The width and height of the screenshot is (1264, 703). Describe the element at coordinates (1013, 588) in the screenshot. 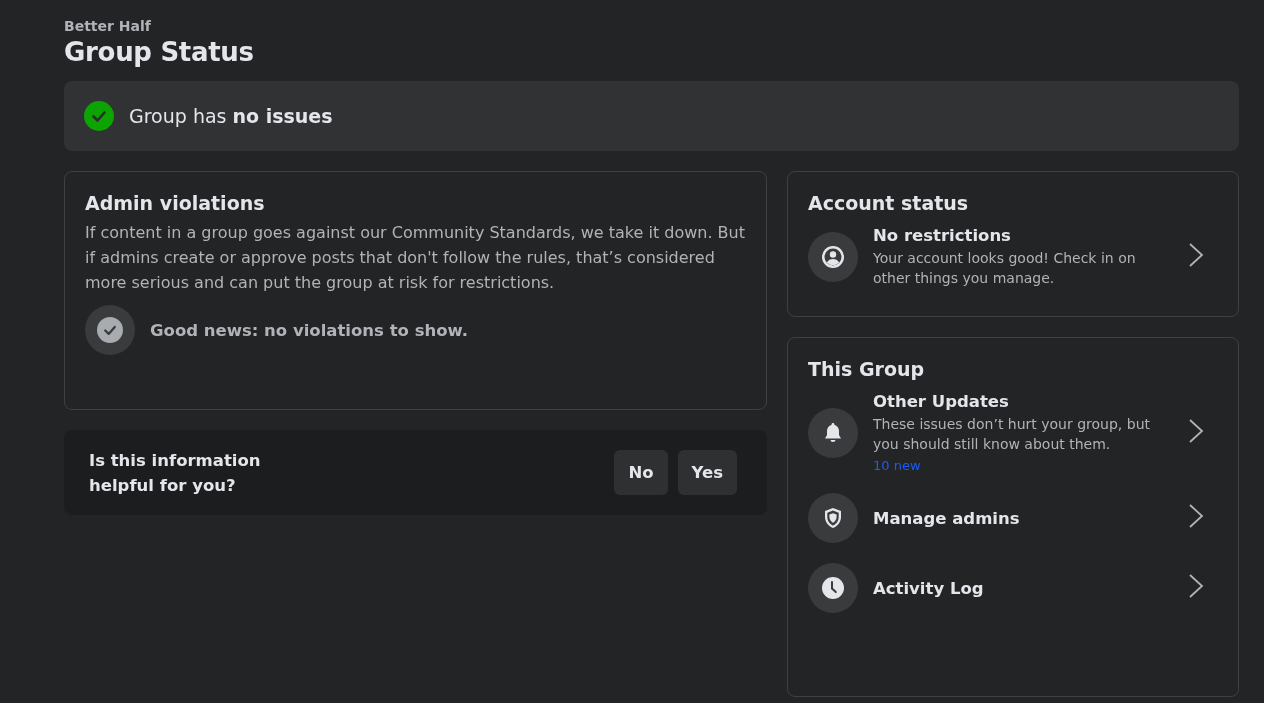

I see `list-item: Activity Log` at that location.